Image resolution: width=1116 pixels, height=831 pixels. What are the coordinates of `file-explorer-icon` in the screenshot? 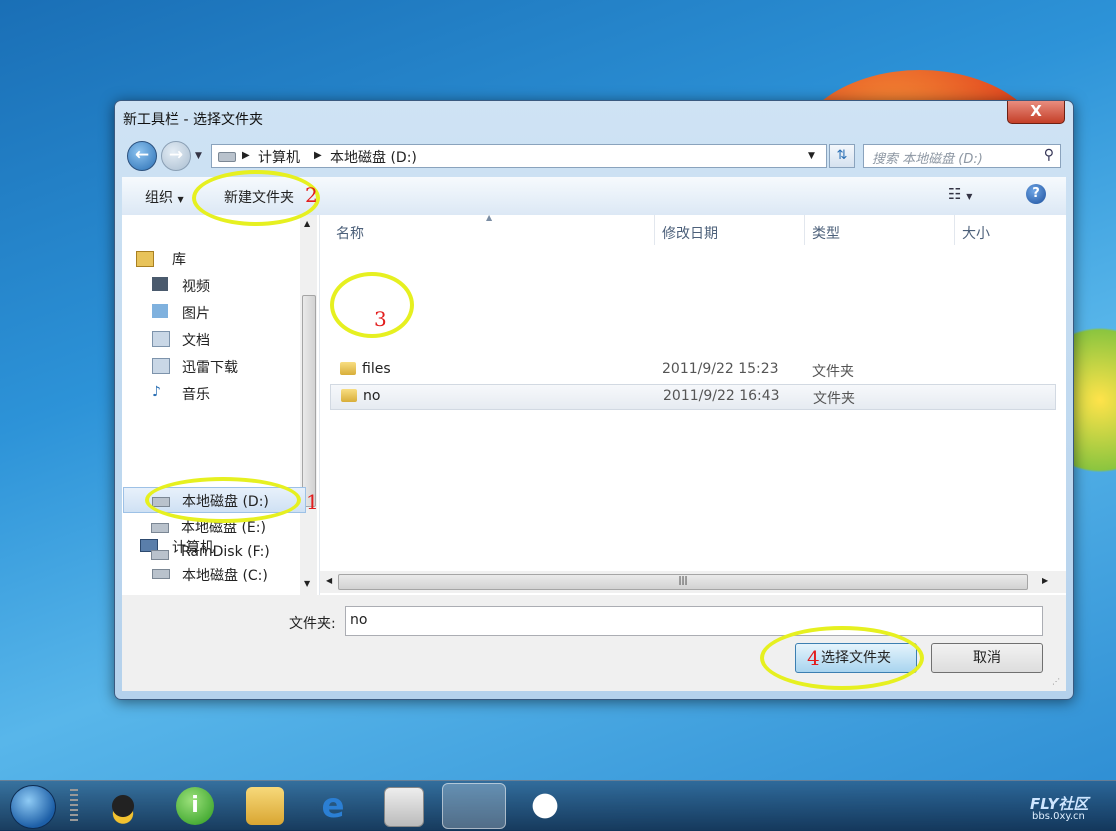 It's located at (265, 806).